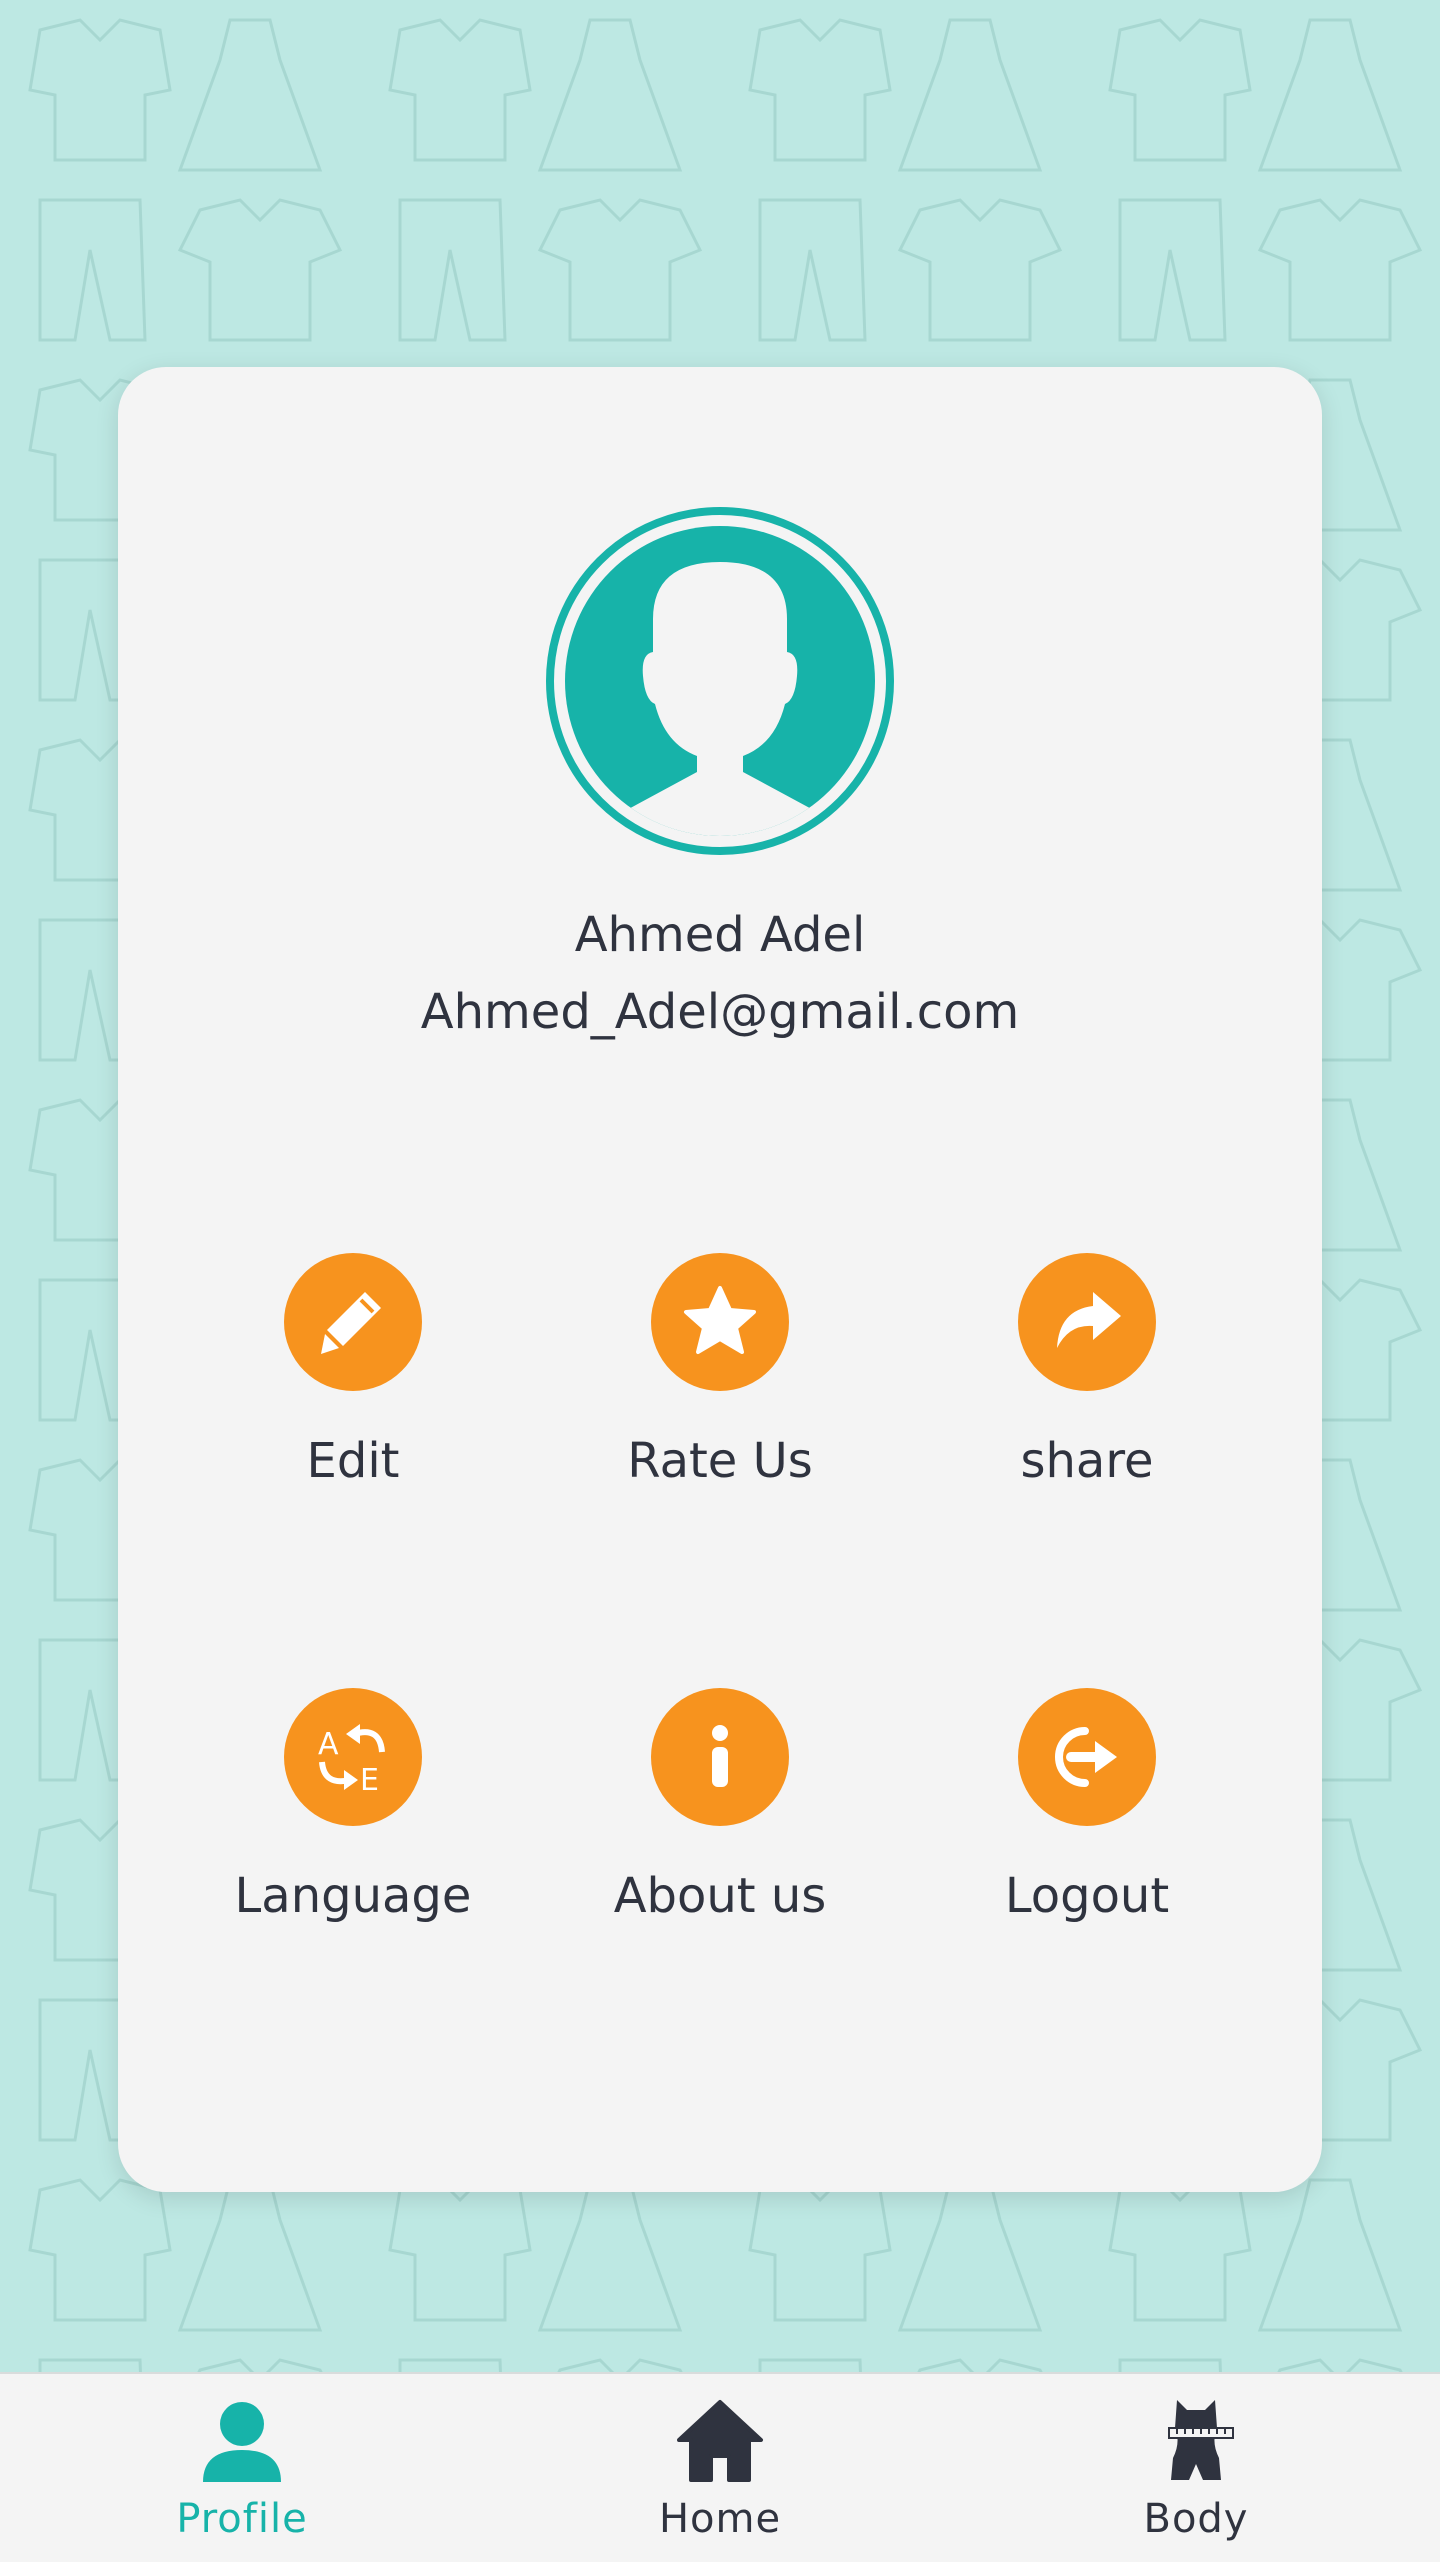  What do you see at coordinates (242, 2519) in the screenshot?
I see `nav-label-profile: Profile` at bounding box center [242, 2519].